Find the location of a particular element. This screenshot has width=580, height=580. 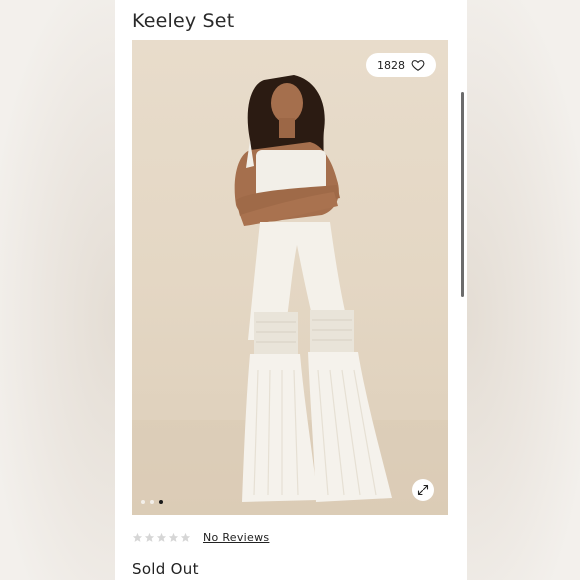

rating-row: No Reviews is located at coordinates (200, 537).